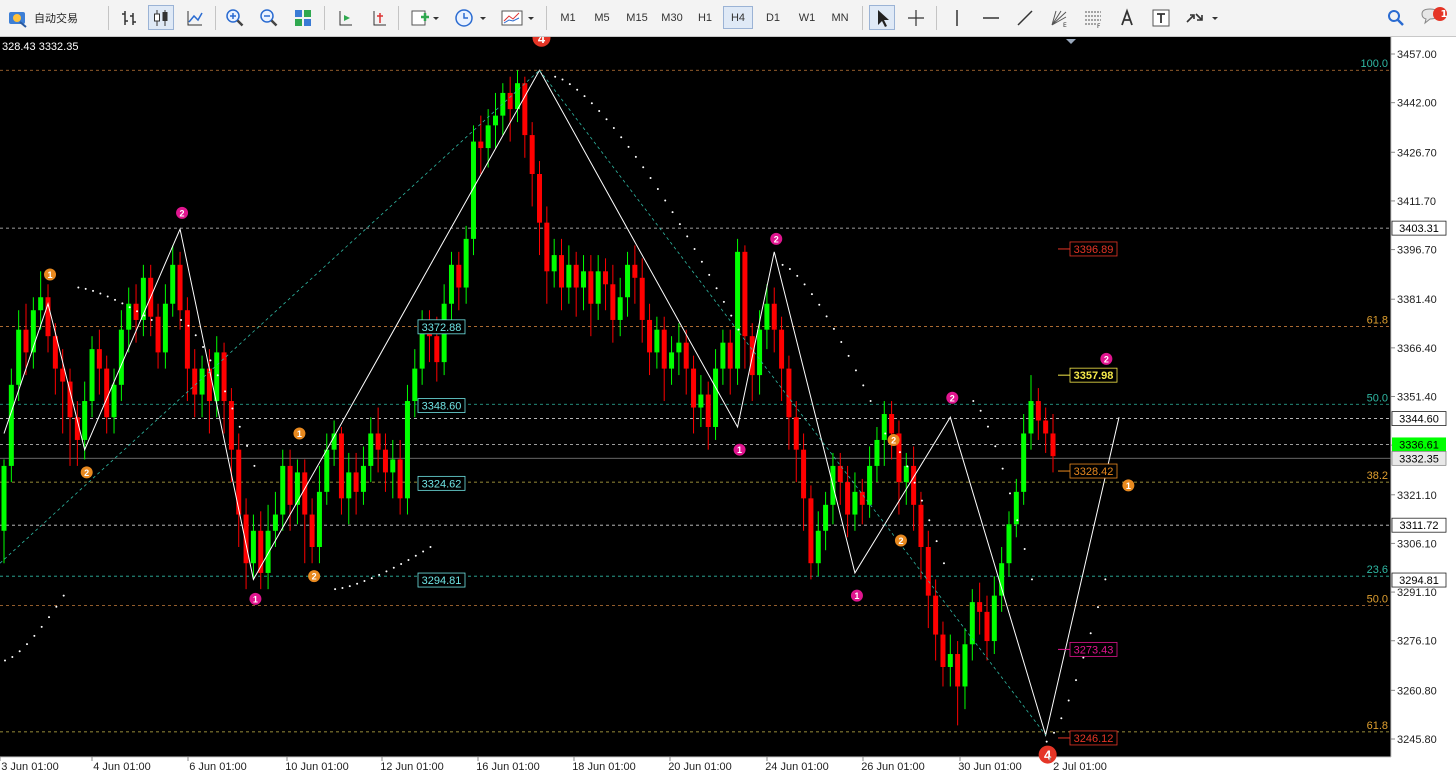 This screenshot has height=771, width=1456. What do you see at coordinates (1161, 17) in the screenshot?
I see `text-label-button` at bounding box center [1161, 17].